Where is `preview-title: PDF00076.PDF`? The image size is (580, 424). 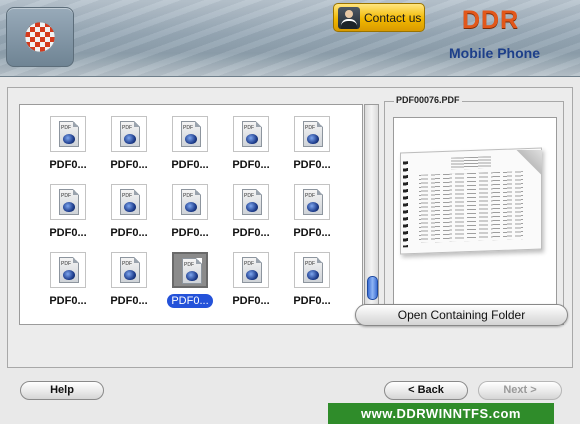
preview-title: PDF00076.PDF is located at coordinates (428, 100).